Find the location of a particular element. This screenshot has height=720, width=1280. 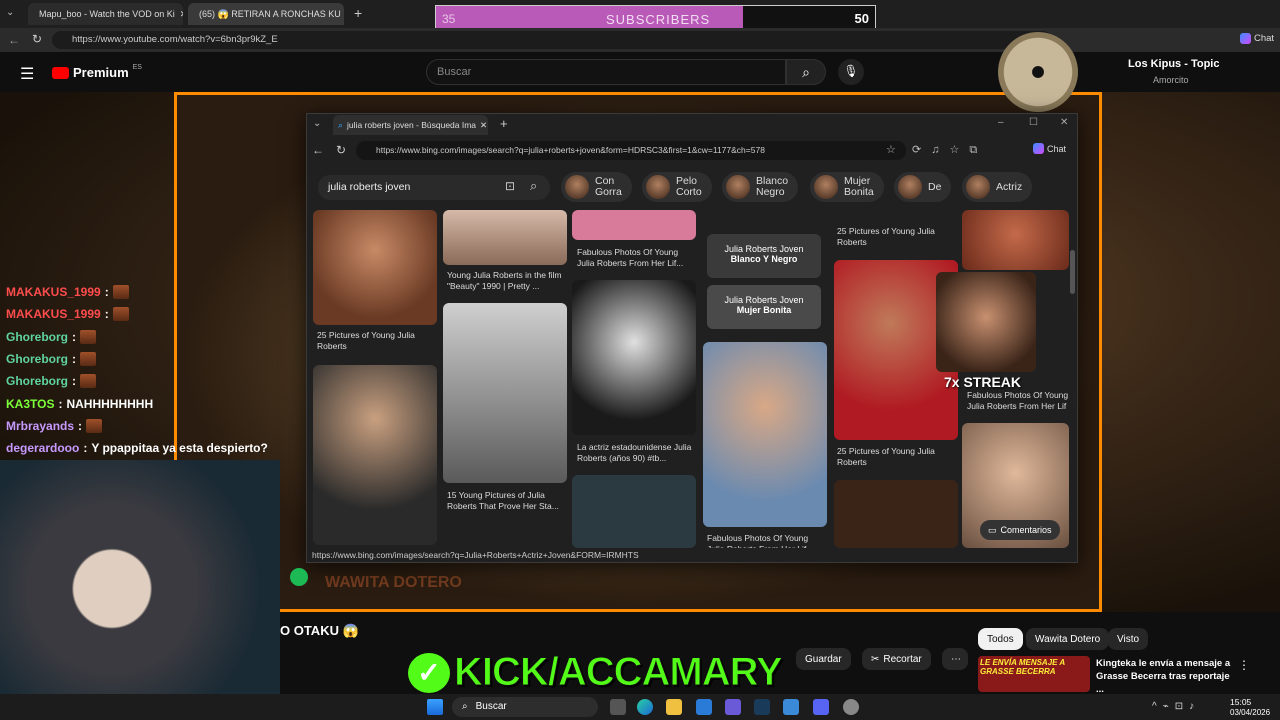

chip-pelo-corto: Pelo Corto is located at coordinates (677, 187).